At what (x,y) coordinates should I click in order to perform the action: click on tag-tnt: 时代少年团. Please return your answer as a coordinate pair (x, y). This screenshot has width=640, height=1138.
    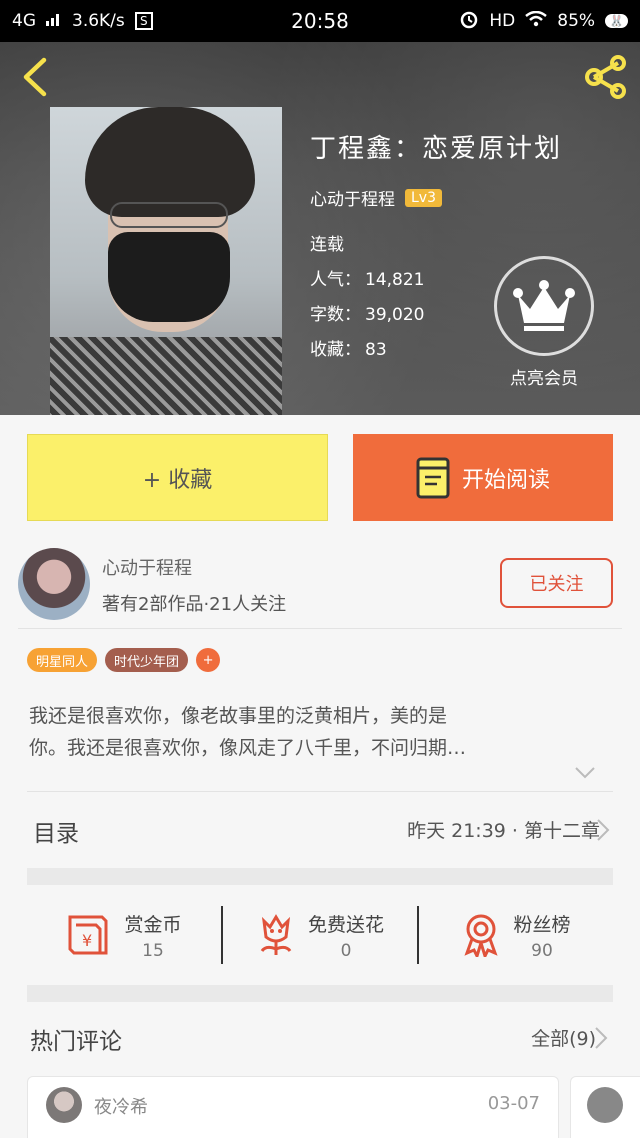
    Looking at the image, I should click on (147, 660).